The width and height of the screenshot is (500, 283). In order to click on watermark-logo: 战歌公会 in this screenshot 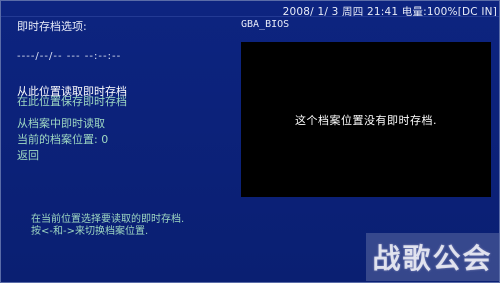, I will do `click(432, 257)`.